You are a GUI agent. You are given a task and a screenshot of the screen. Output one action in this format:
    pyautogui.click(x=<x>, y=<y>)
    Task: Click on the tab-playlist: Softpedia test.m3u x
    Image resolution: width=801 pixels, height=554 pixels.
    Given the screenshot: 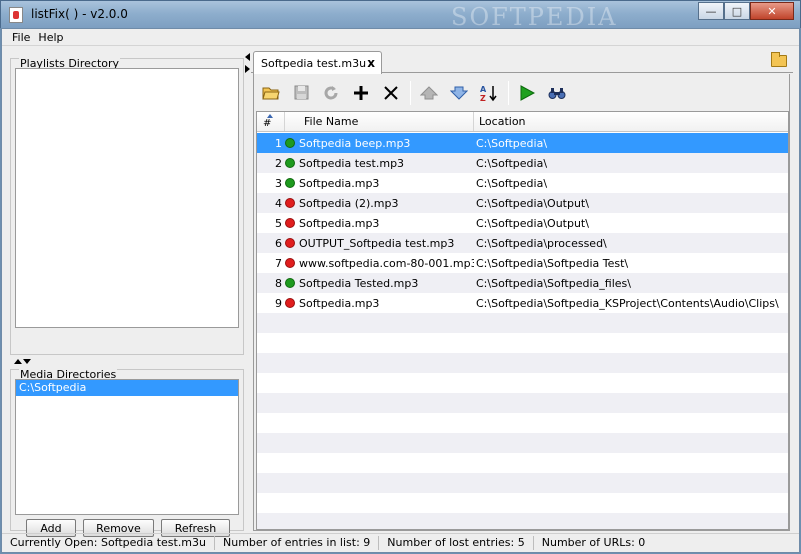 What is the action you would take?
    pyautogui.click(x=317, y=62)
    